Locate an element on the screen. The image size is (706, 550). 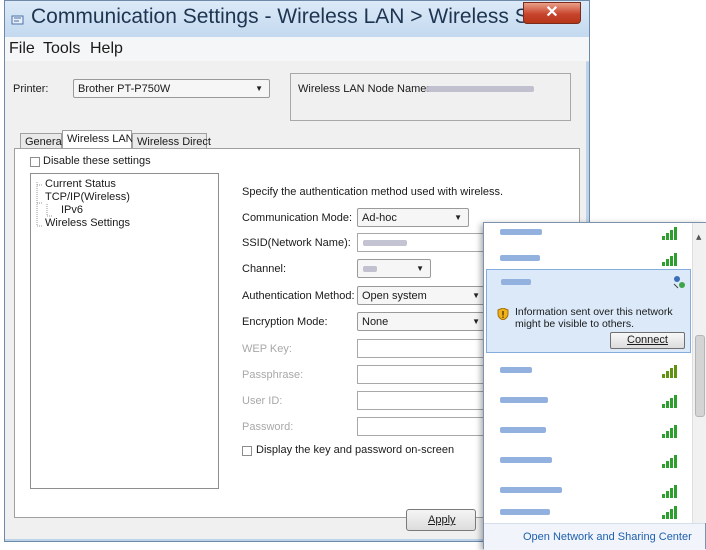
disable-settings-checkbox is located at coordinates (35, 162).